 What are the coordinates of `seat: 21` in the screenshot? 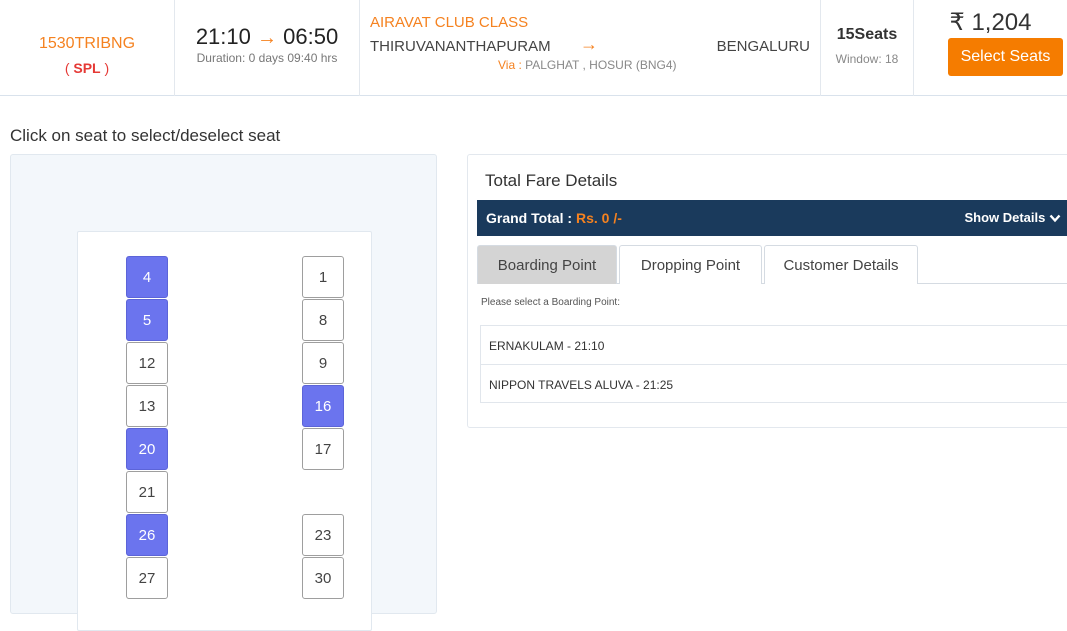 It's located at (147, 492).